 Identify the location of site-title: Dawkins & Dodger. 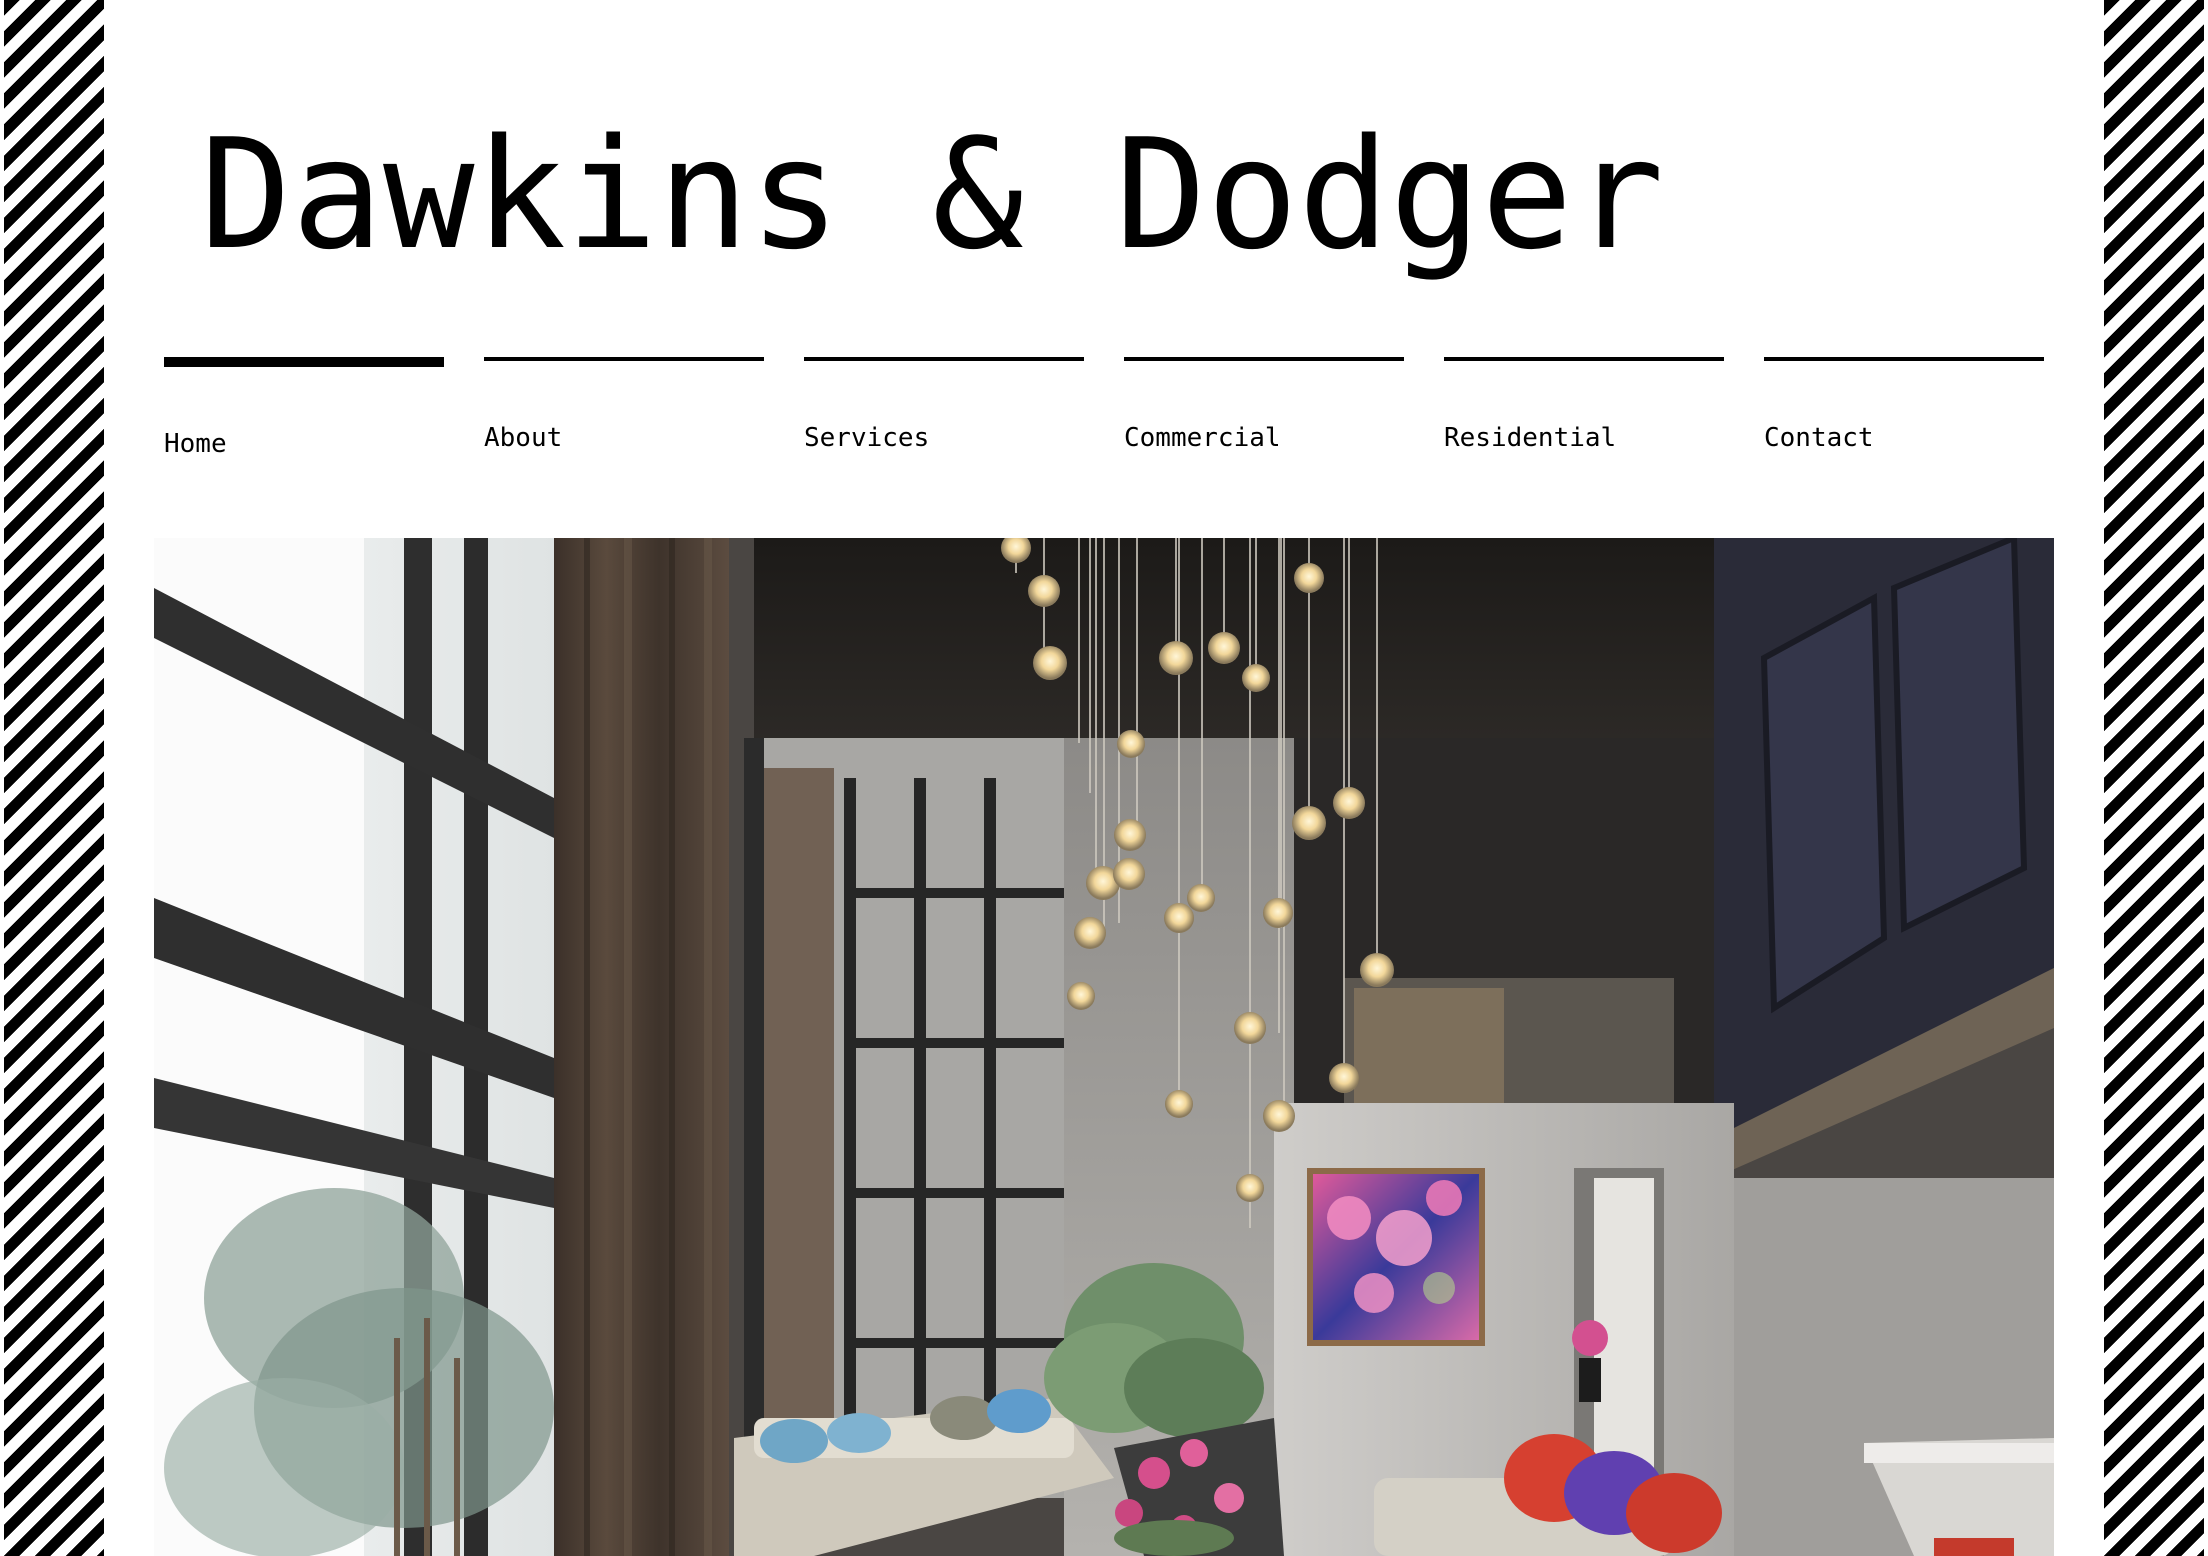
(932, 194).